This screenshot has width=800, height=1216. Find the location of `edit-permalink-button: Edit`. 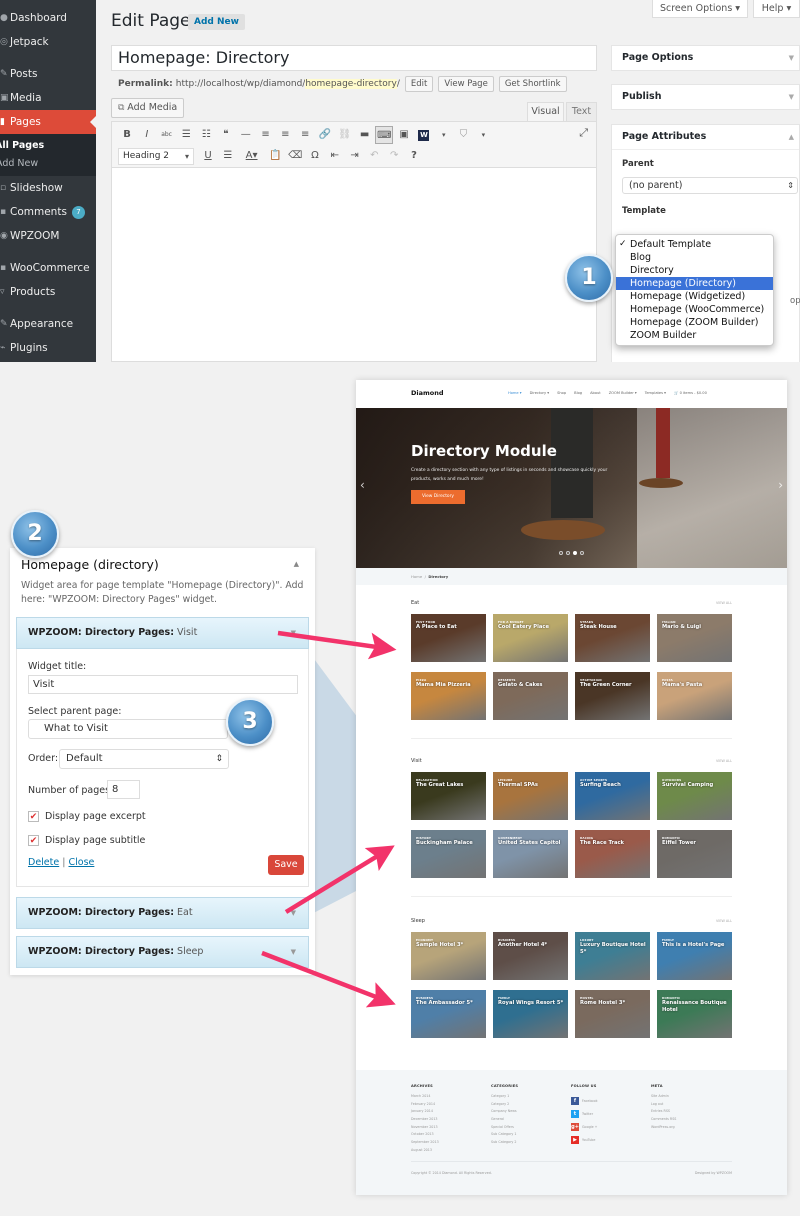

edit-permalink-button: Edit is located at coordinates (419, 84).